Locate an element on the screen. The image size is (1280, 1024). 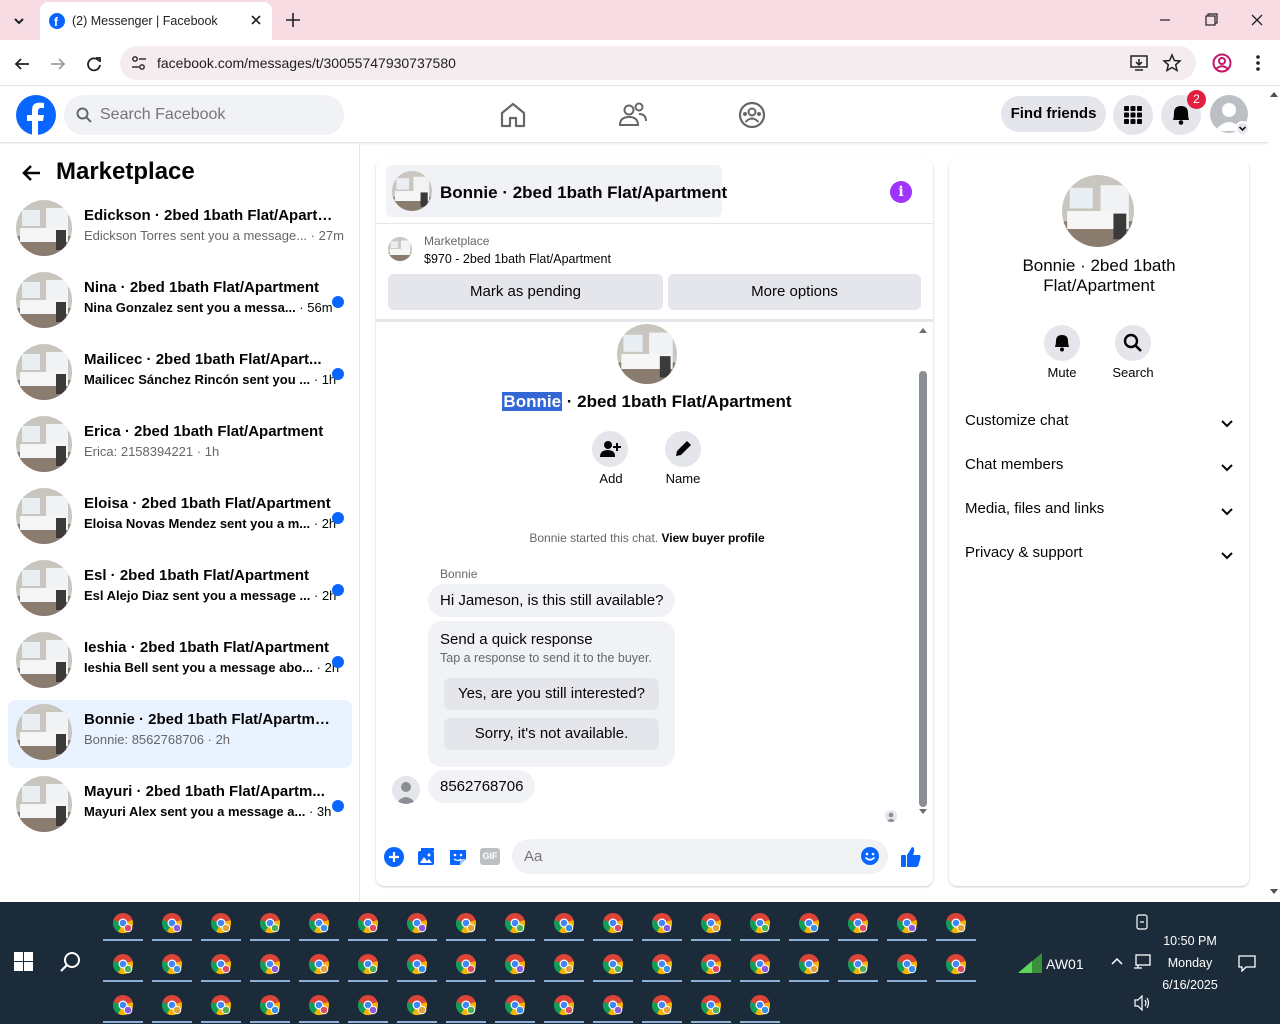
info-icon: i is located at coordinates (901, 192).